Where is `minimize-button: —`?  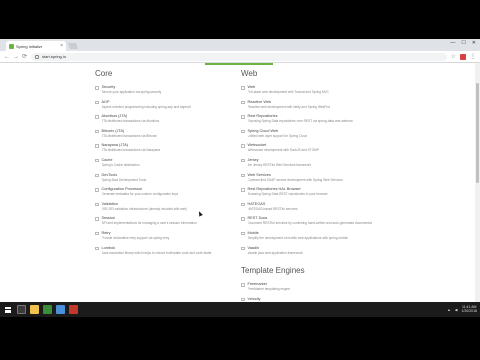
minimize-button: — is located at coordinates (452, 43).